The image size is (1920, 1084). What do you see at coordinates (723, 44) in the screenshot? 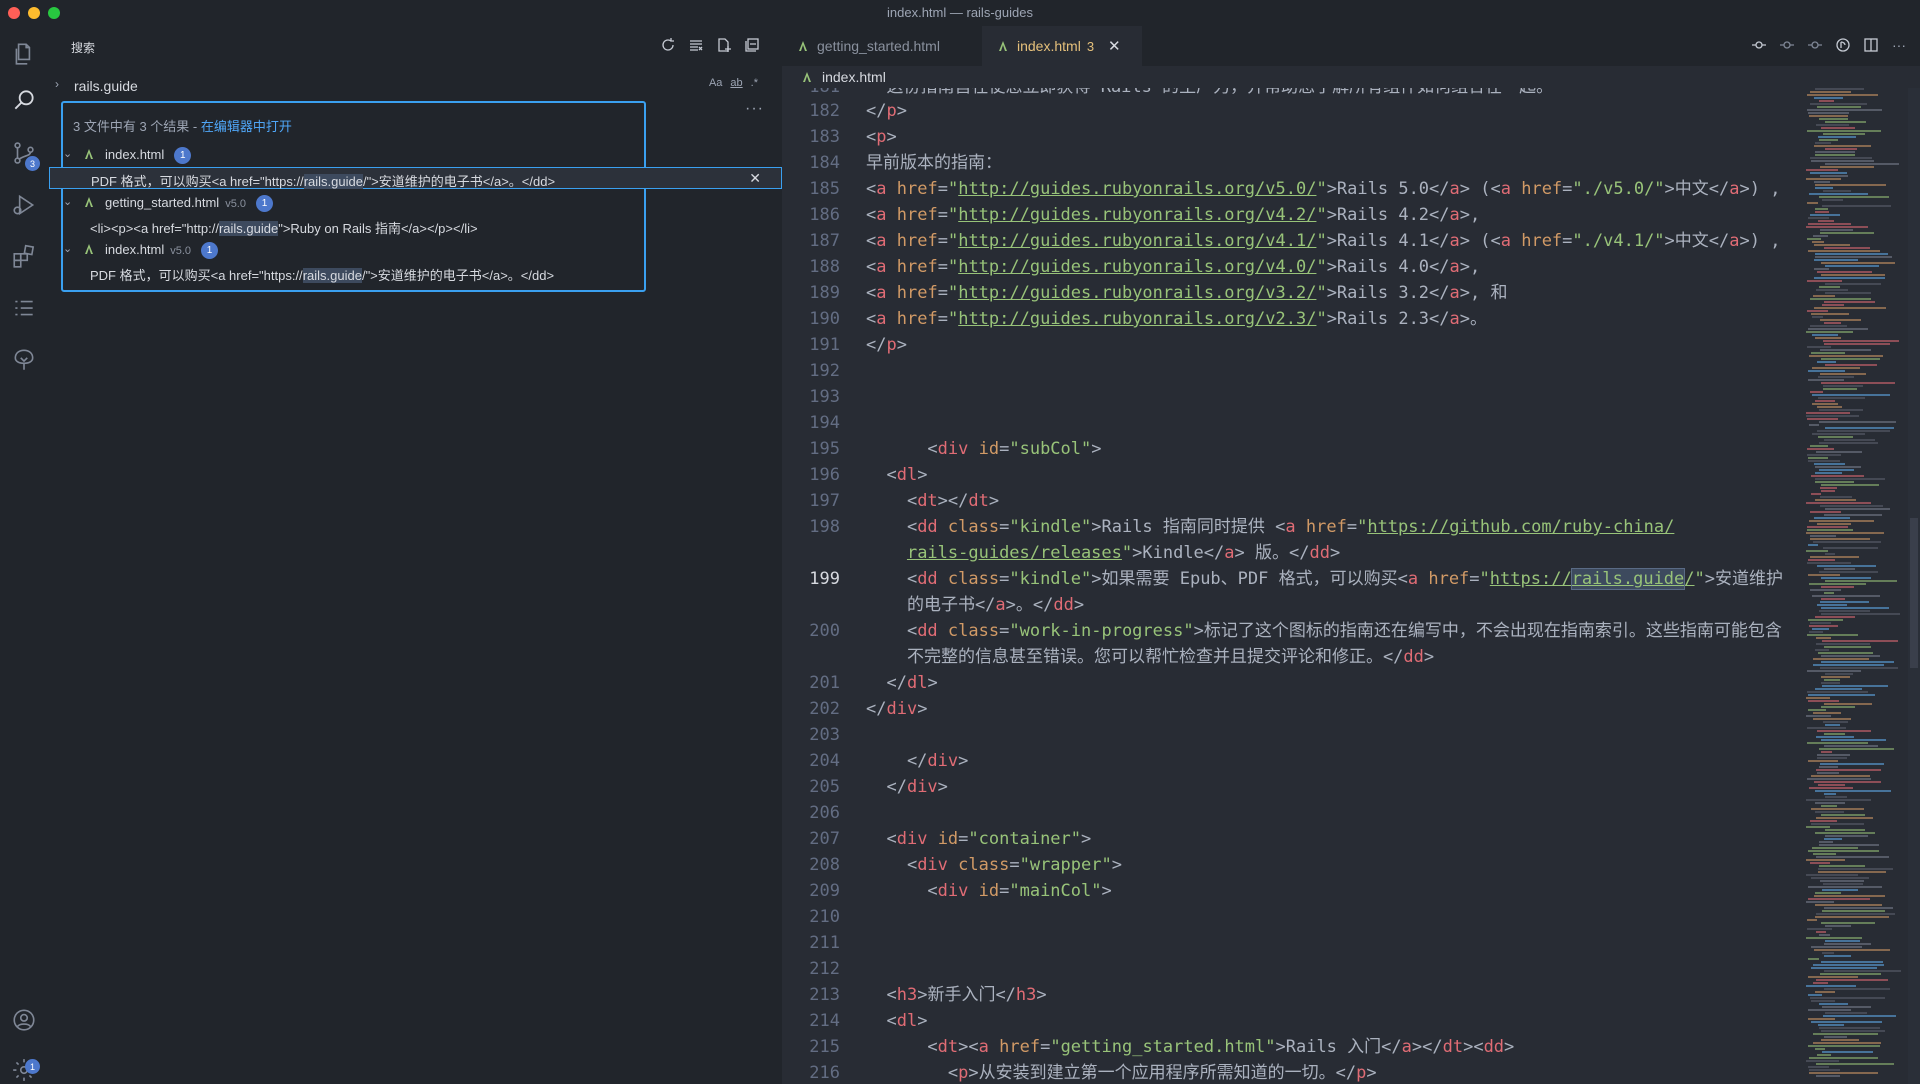
I see `new-search-editor-icon` at bounding box center [723, 44].